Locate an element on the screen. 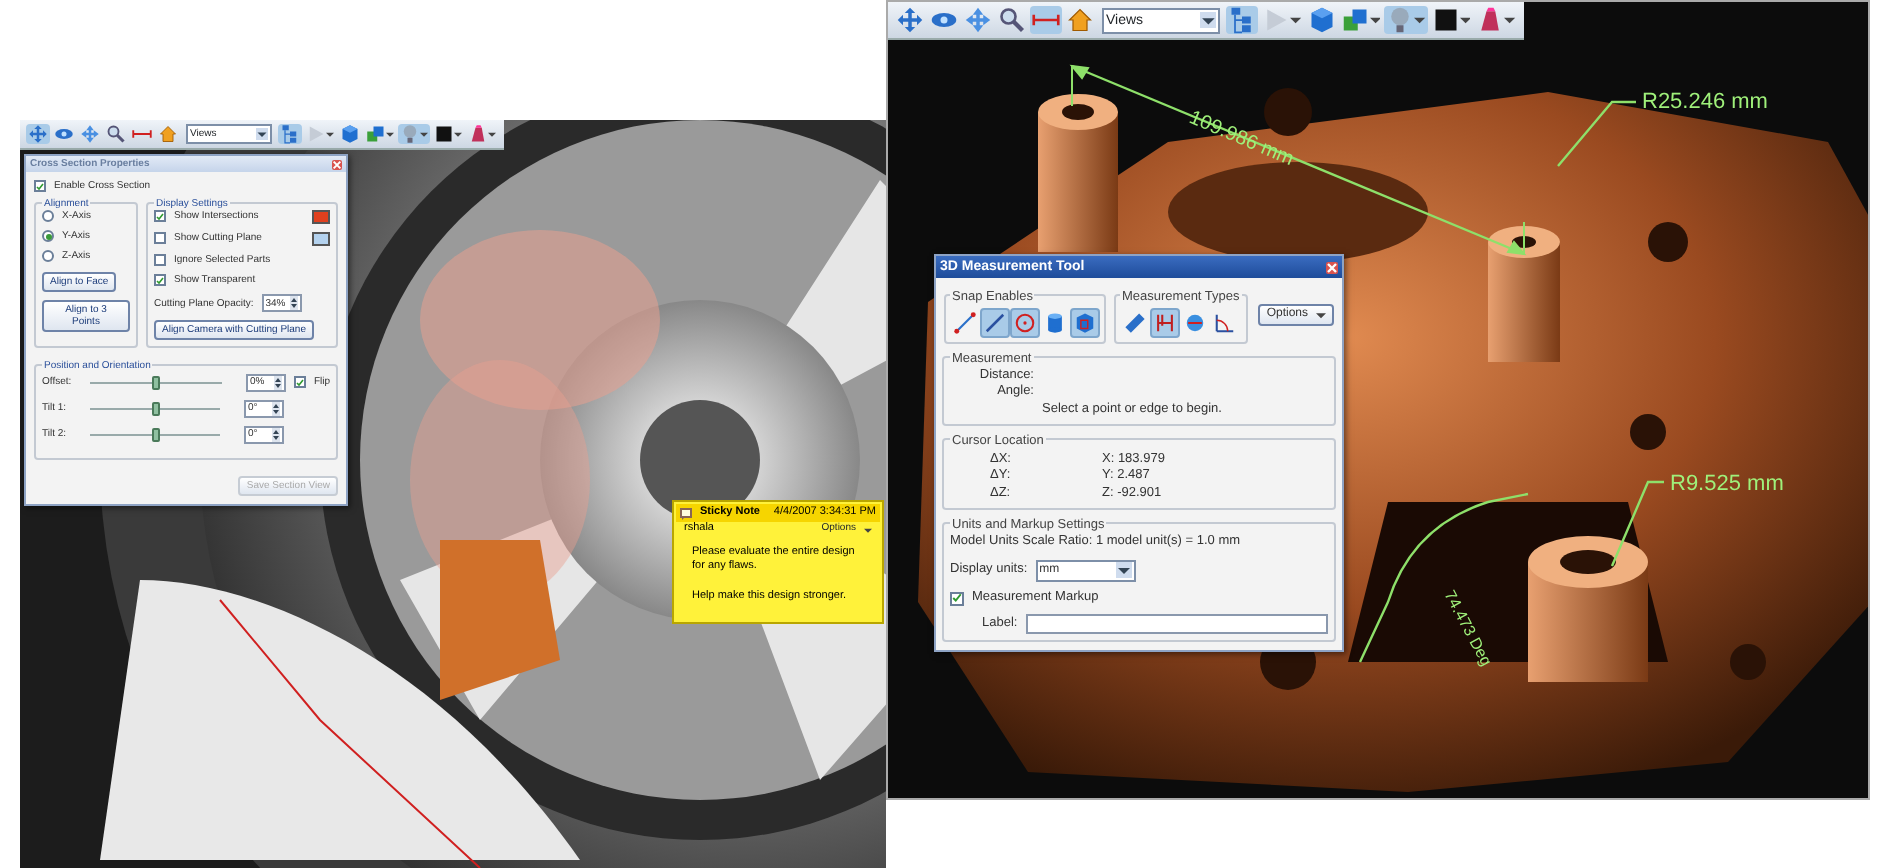 The height and width of the screenshot is (868, 1880). boss-drawing is located at coordinates (1524, 294).